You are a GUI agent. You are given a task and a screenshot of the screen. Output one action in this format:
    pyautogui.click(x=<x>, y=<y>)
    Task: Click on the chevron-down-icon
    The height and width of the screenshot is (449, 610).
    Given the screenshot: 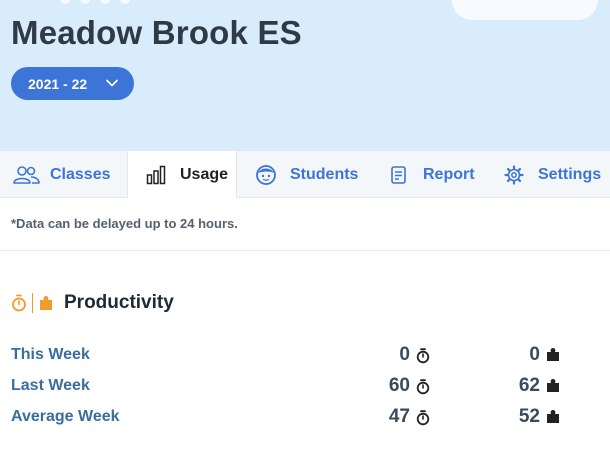 What is the action you would take?
    pyautogui.click(x=112, y=83)
    